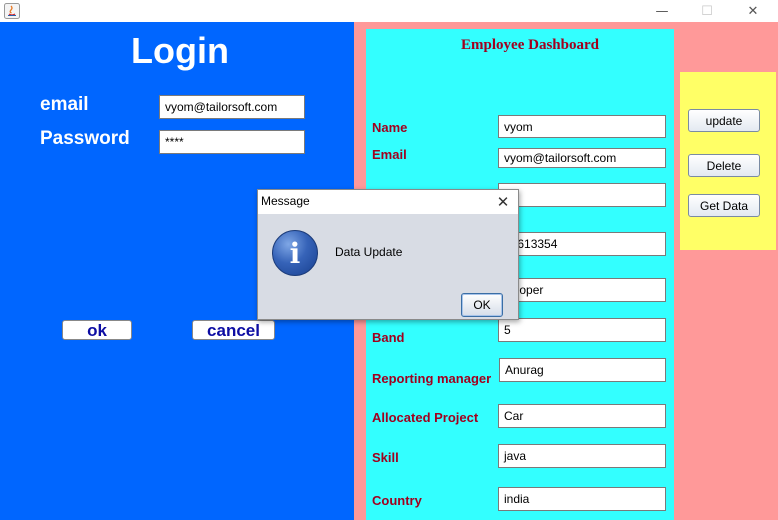 This screenshot has width=778, height=520. What do you see at coordinates (530, 45) in the screenshot?
I see `dashboard-title: Employee Dashboard` at bounding box center [530, 45].